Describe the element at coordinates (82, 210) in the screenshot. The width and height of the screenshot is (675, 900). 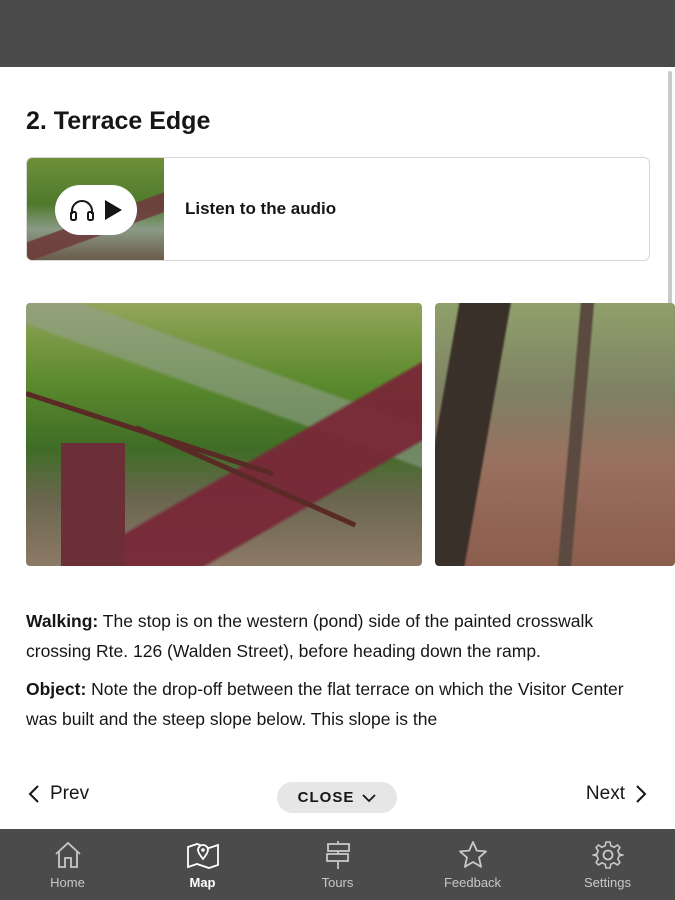
I see `headphones-icon` at that location.